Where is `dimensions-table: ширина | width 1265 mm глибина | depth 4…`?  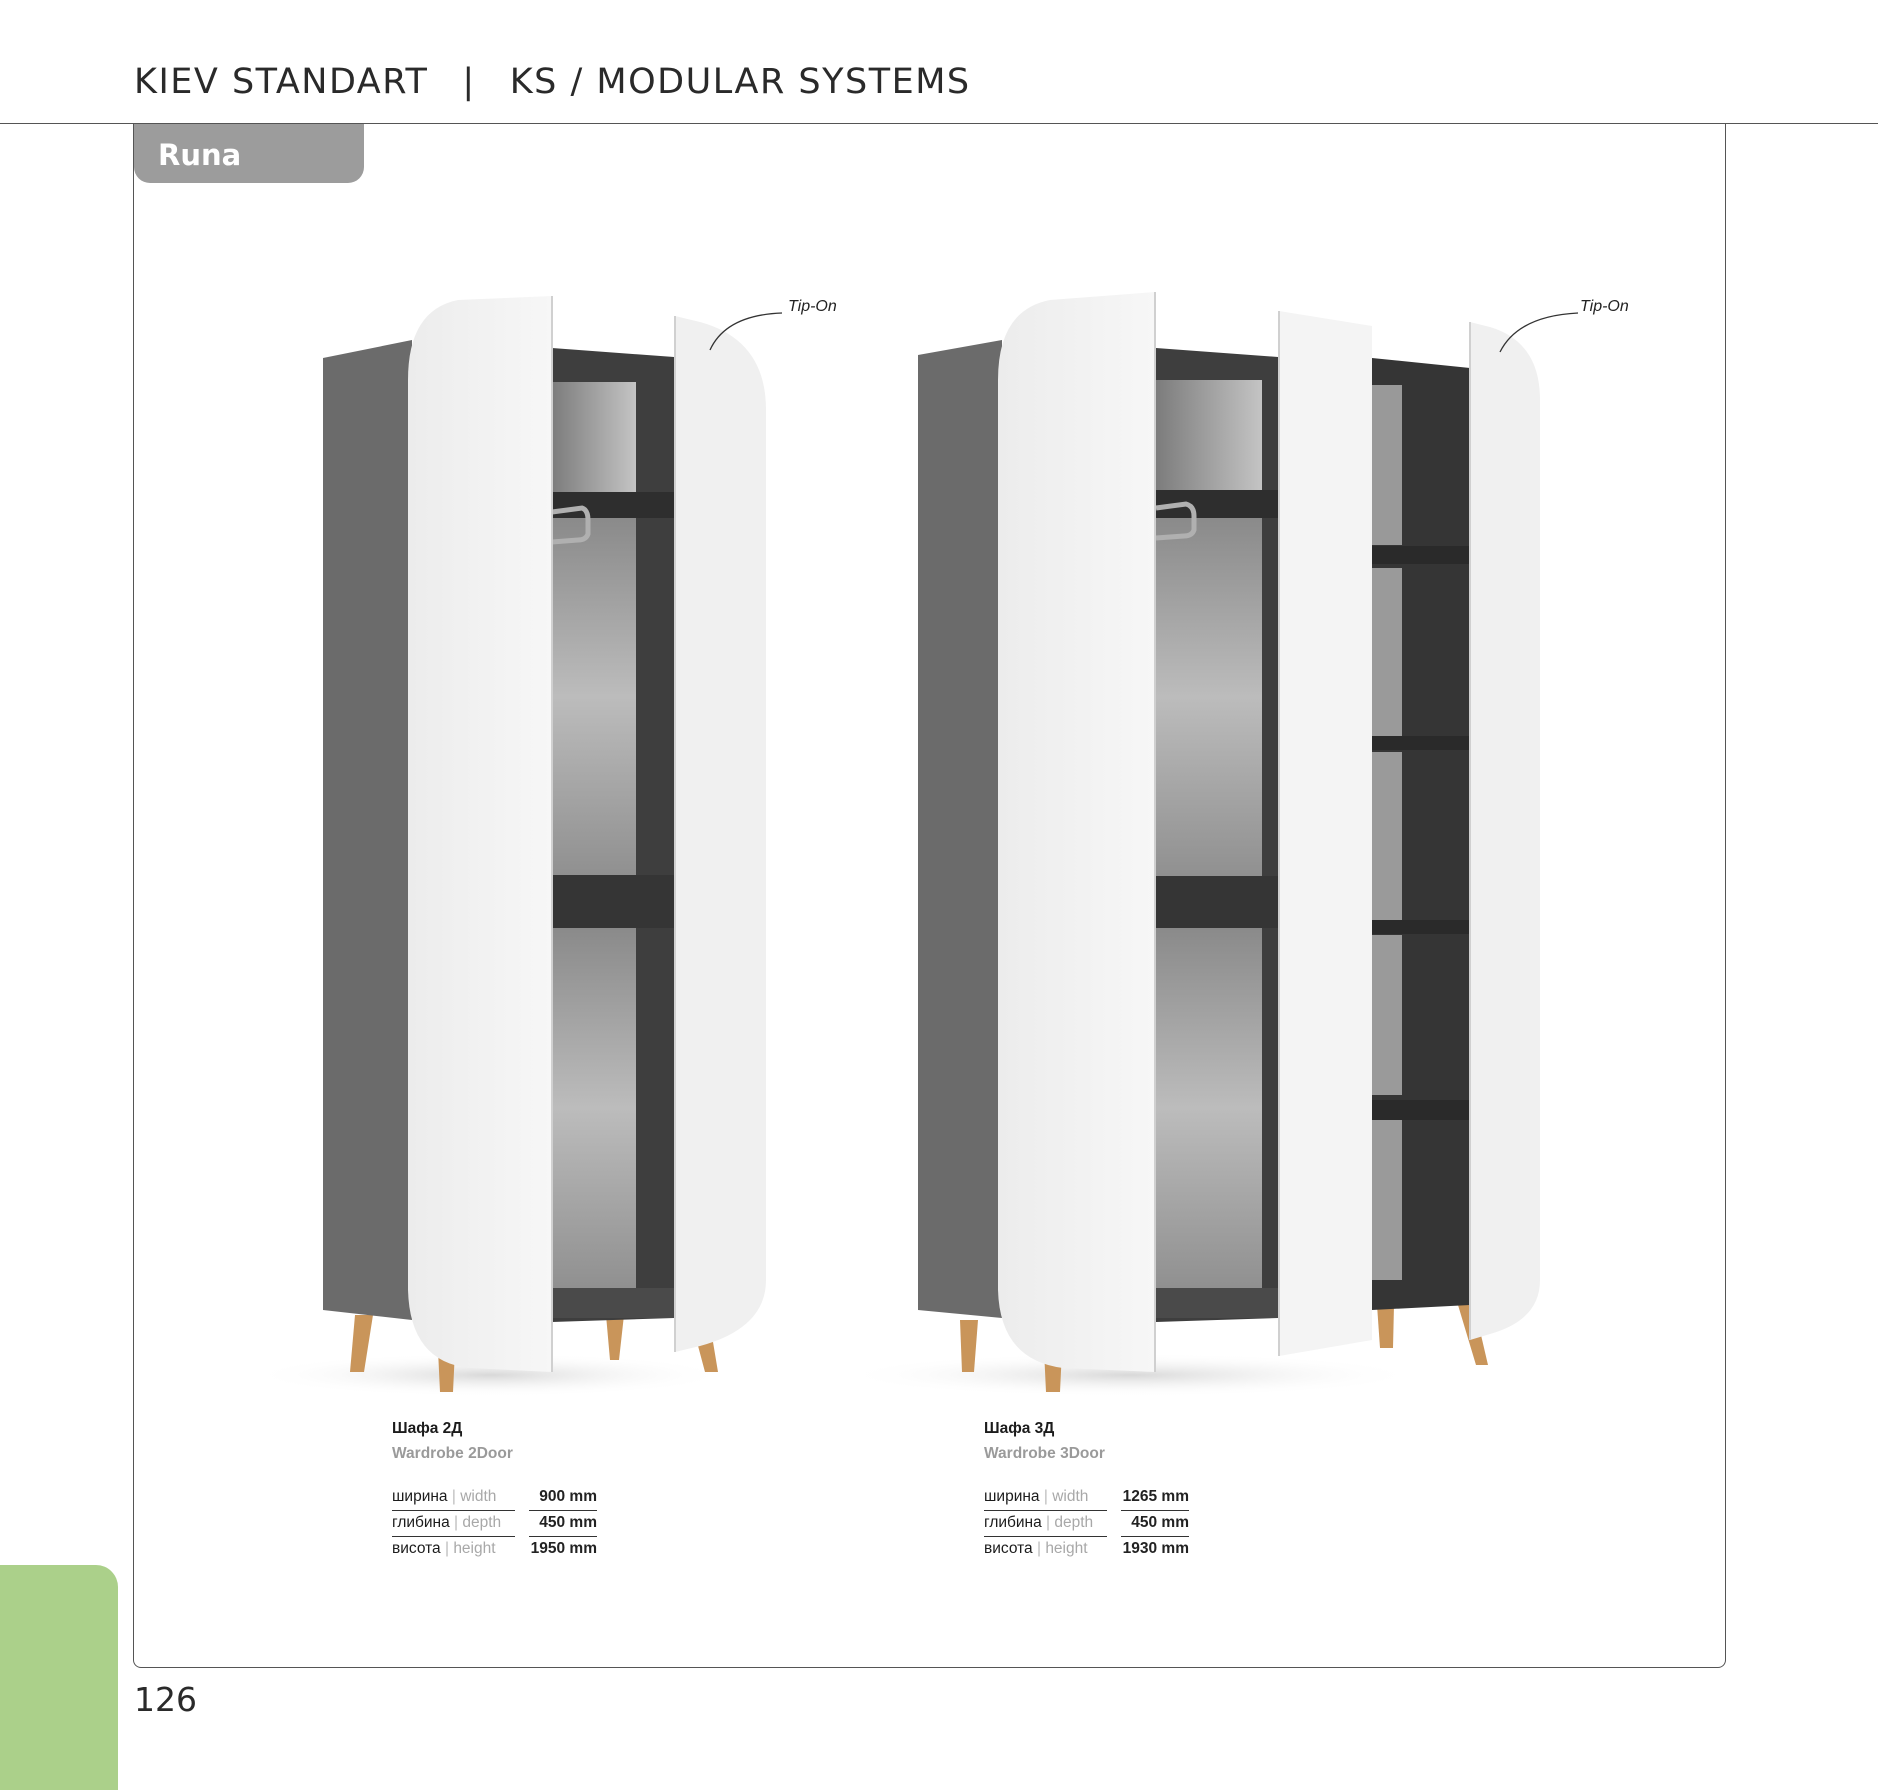
dimensions-table: ширина | width 1265 mm глибина | depth 4… is located at coordinates (1086, 1523).